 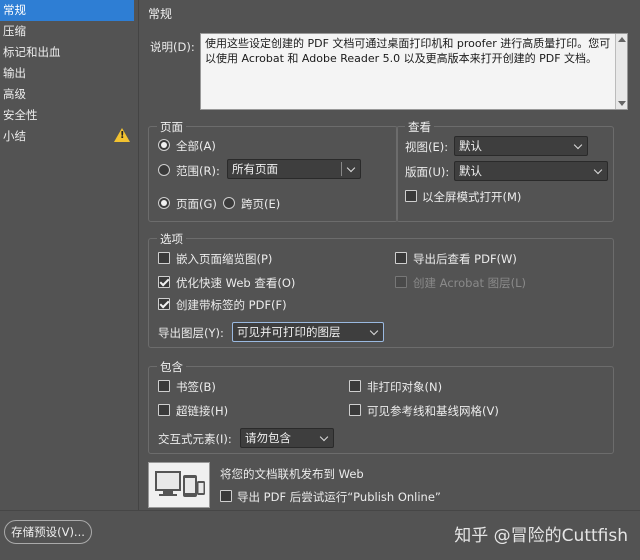 I want to click on publish-online-label: 导出 PDF 后尝试运行“Publish Online”, so click(x=339, y=497).